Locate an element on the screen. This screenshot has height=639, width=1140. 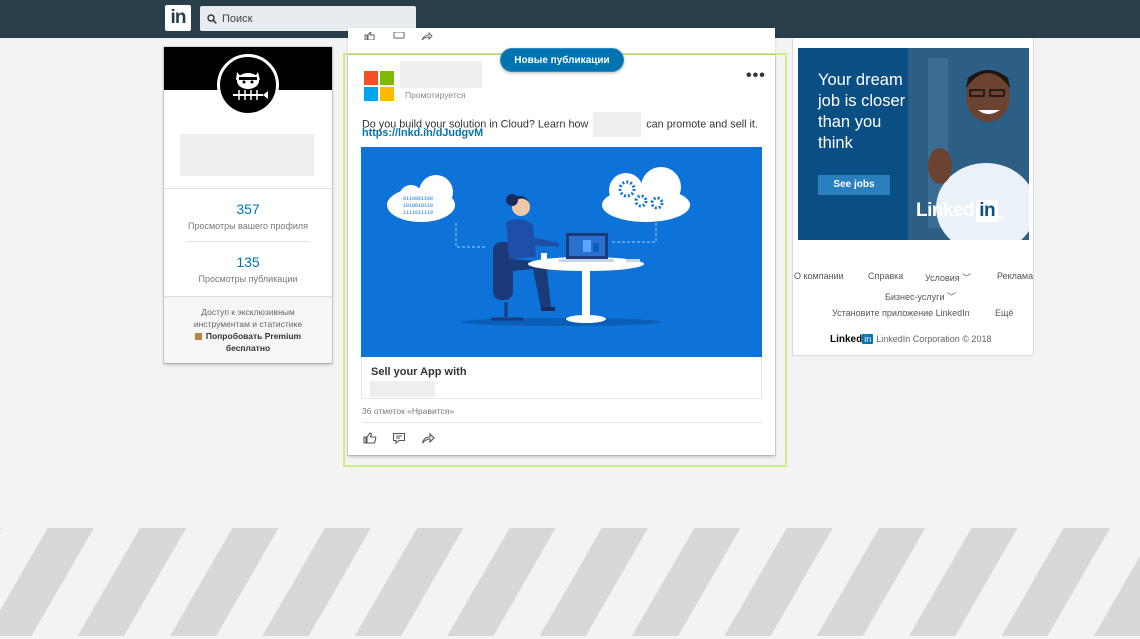
ad-linkedin-logo: Linked in TM is located at coordinates (960, 211).